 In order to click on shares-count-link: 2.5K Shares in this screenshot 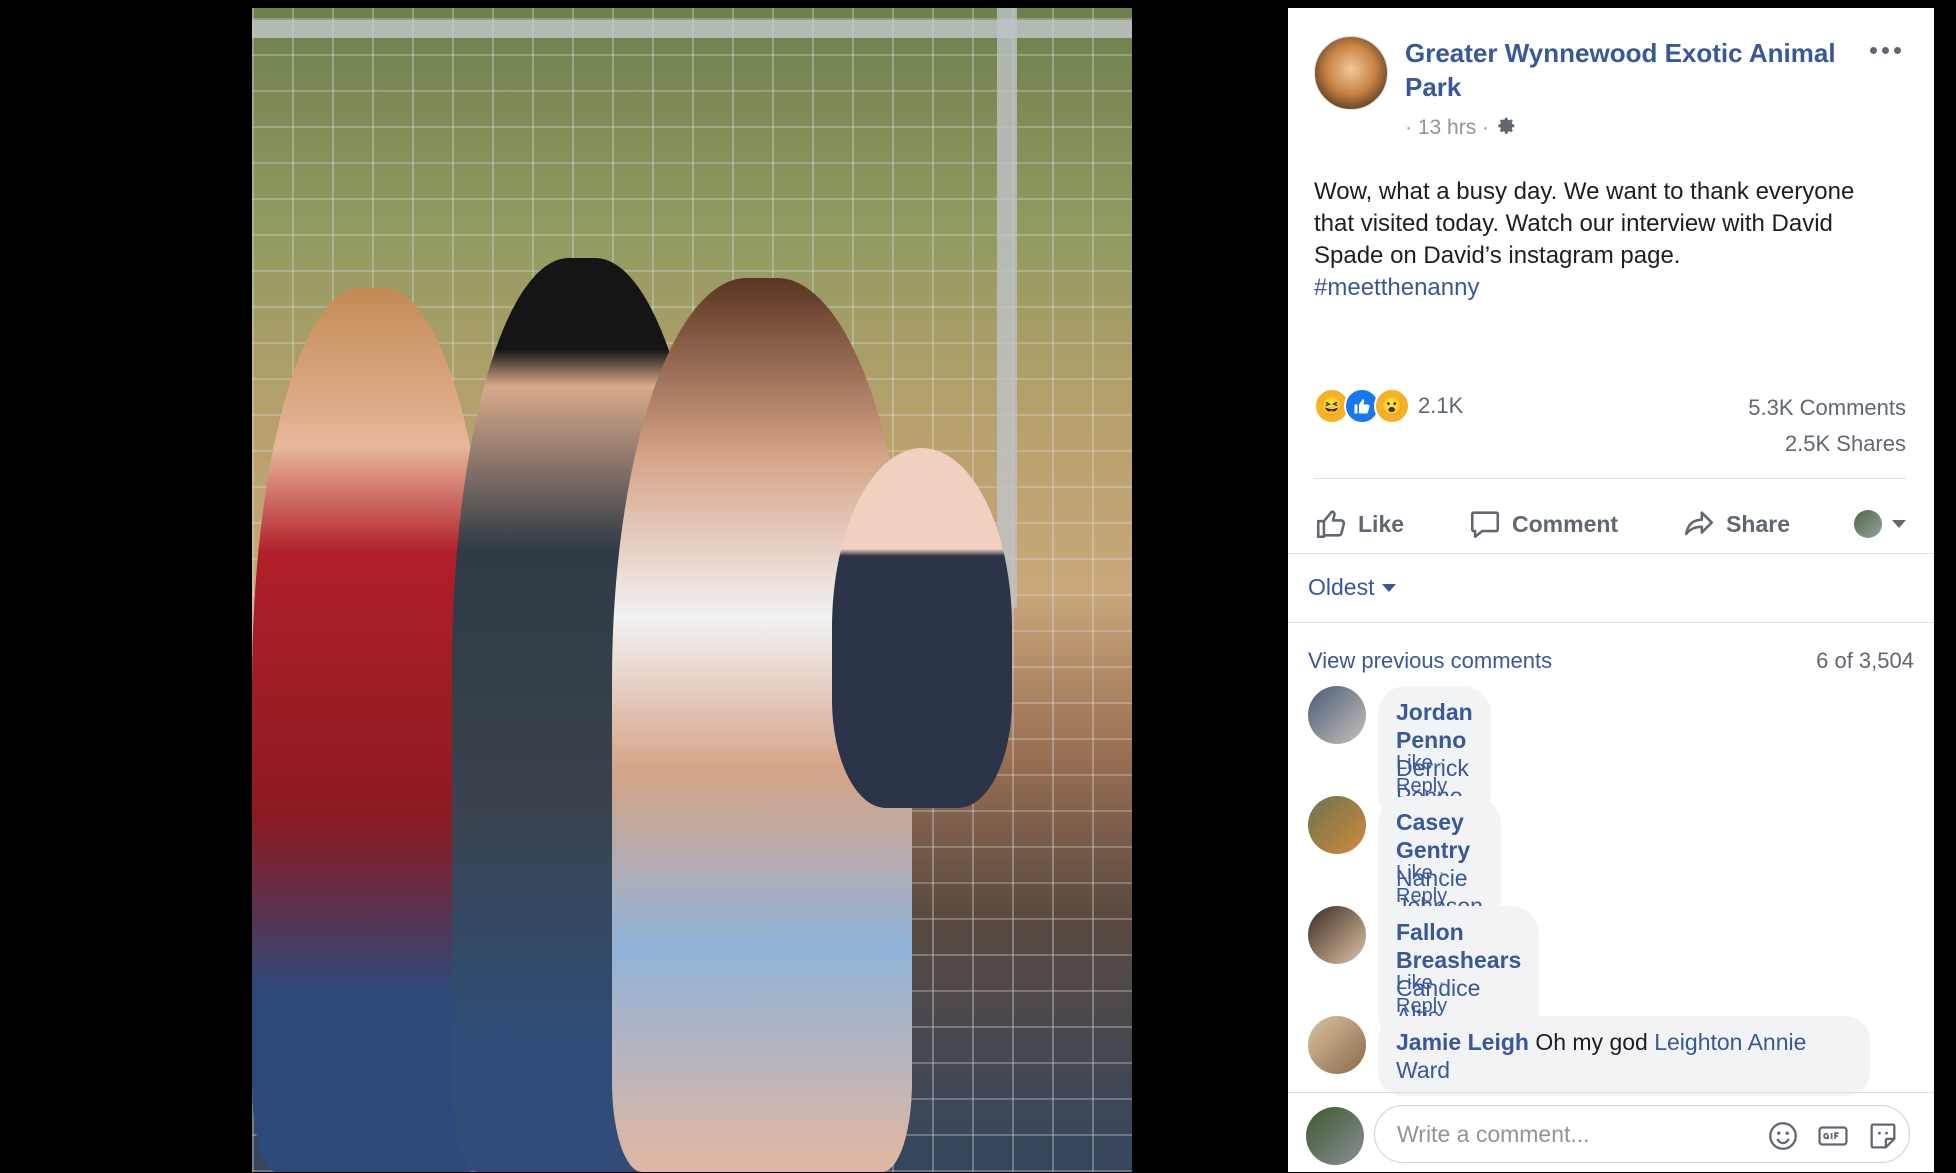, I will do `click(1827, 444)`.